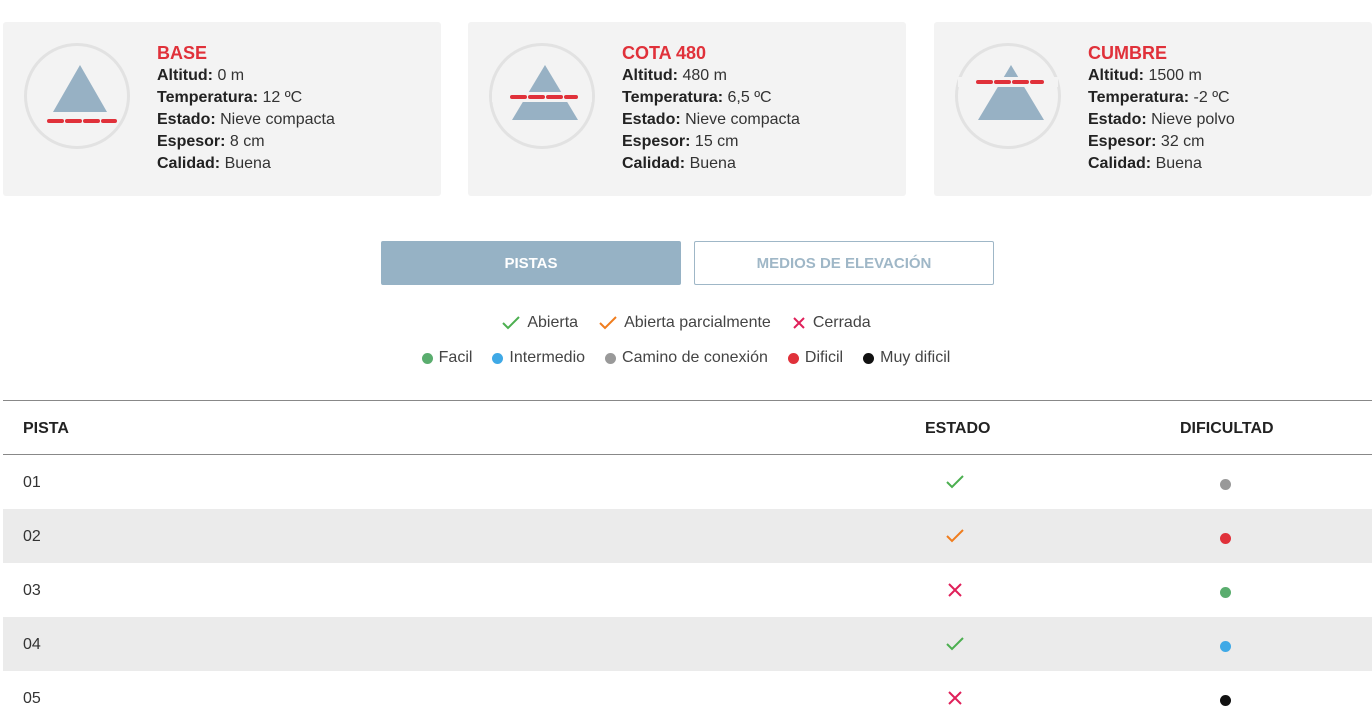 Image resolution: width=1372 pixels, height=725 pixels. What do you see at coordinates (77, 96) in the screenshot?
I see `mountain-base-icon` at bounding box center [77, 96].